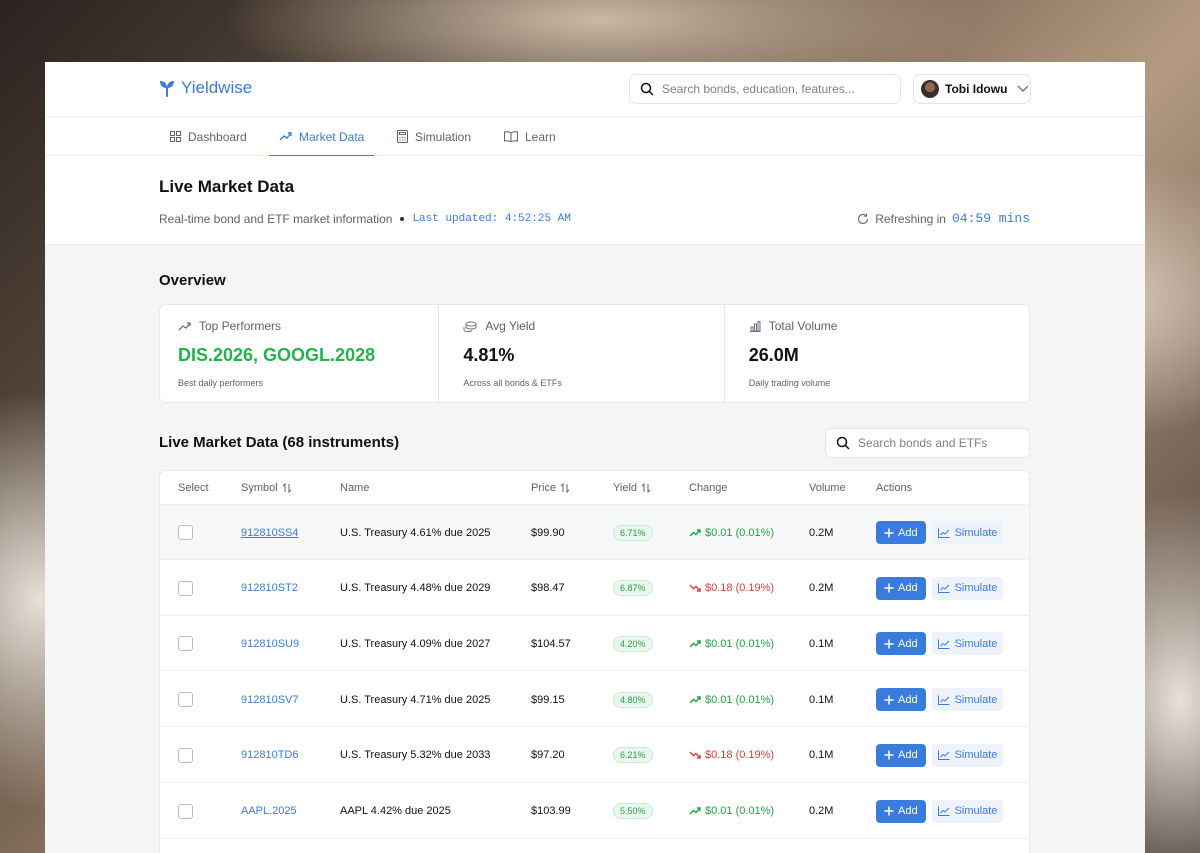  Describe the element at coordinates (443, 136) in the screenshot. I see `tab-simulation-label: Simulation` at that location.